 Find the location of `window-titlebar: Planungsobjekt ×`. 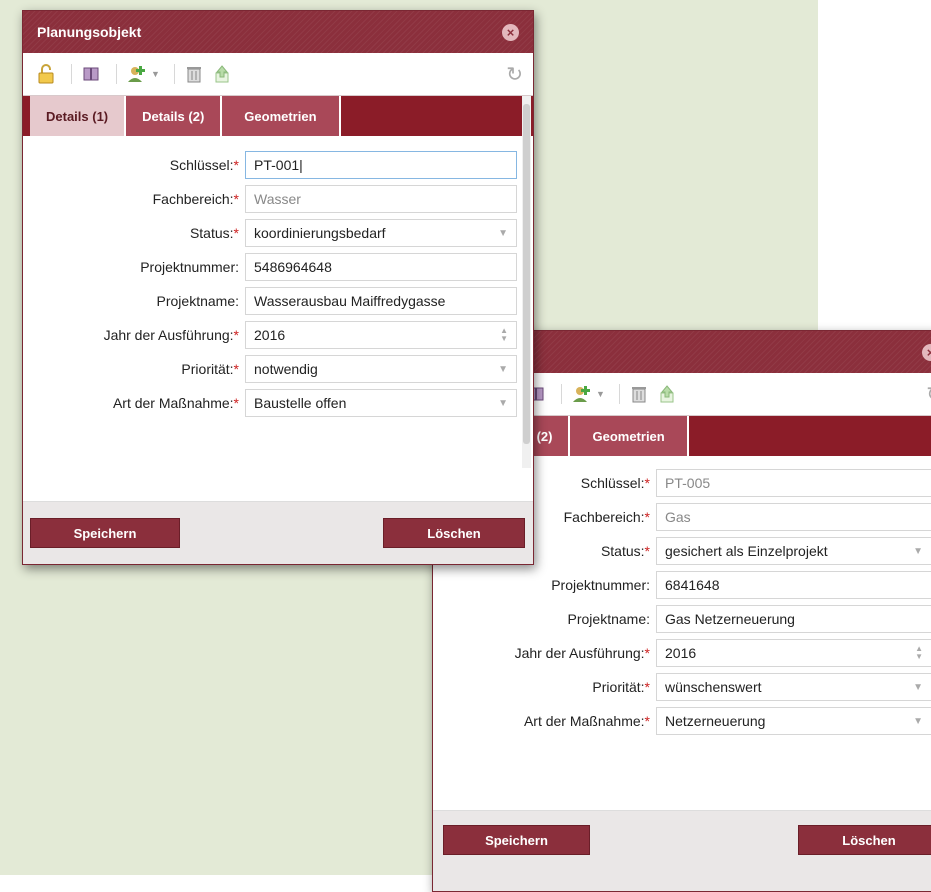

window-titlebar: Planungsobjekt × is located at coordinates (278, 32).